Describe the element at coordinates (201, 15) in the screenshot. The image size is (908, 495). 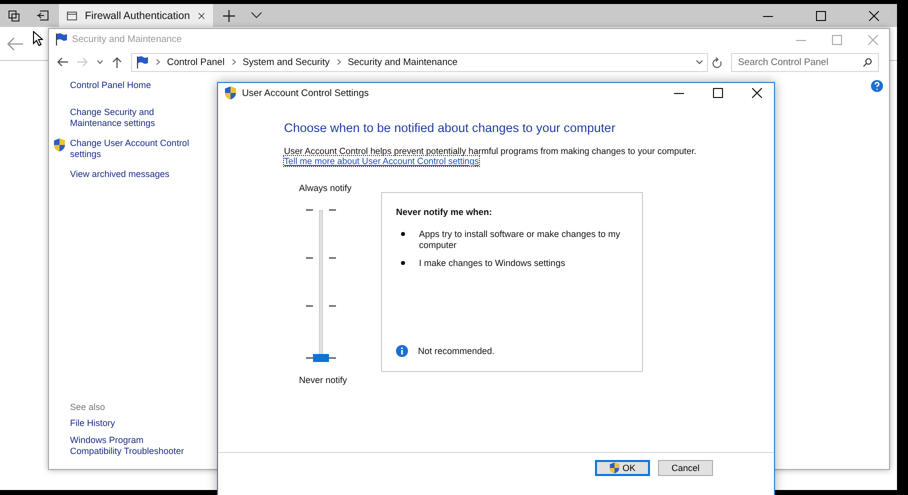
I see `close-tab-icon` at that location.